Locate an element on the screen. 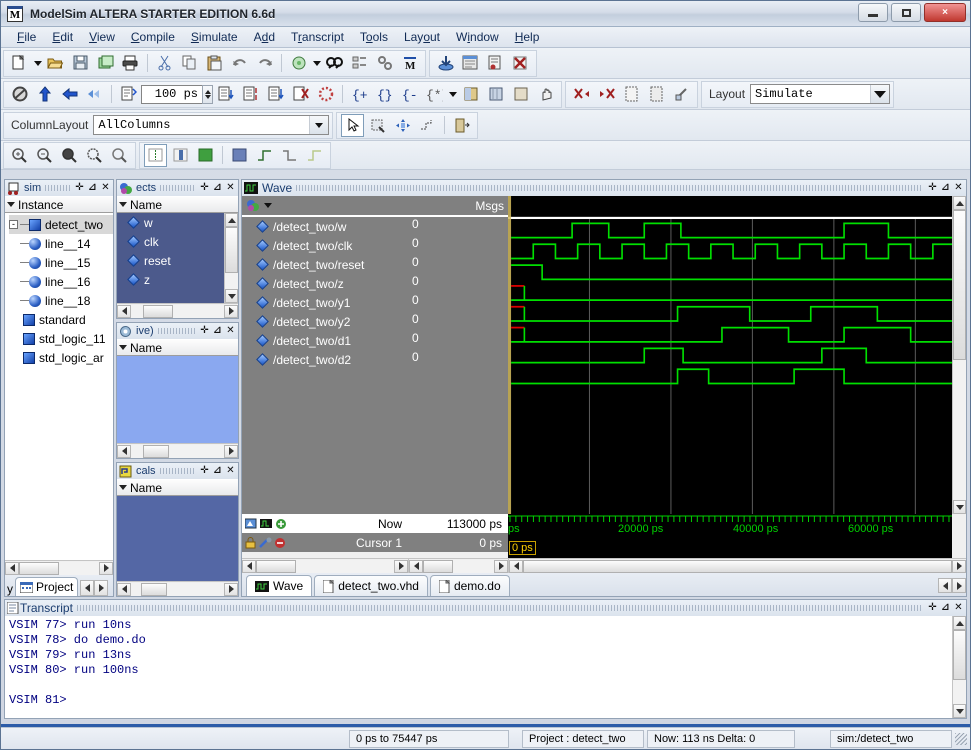 This screenshot has width=971, height=750. locals-list is located at coordinates (177, 538).